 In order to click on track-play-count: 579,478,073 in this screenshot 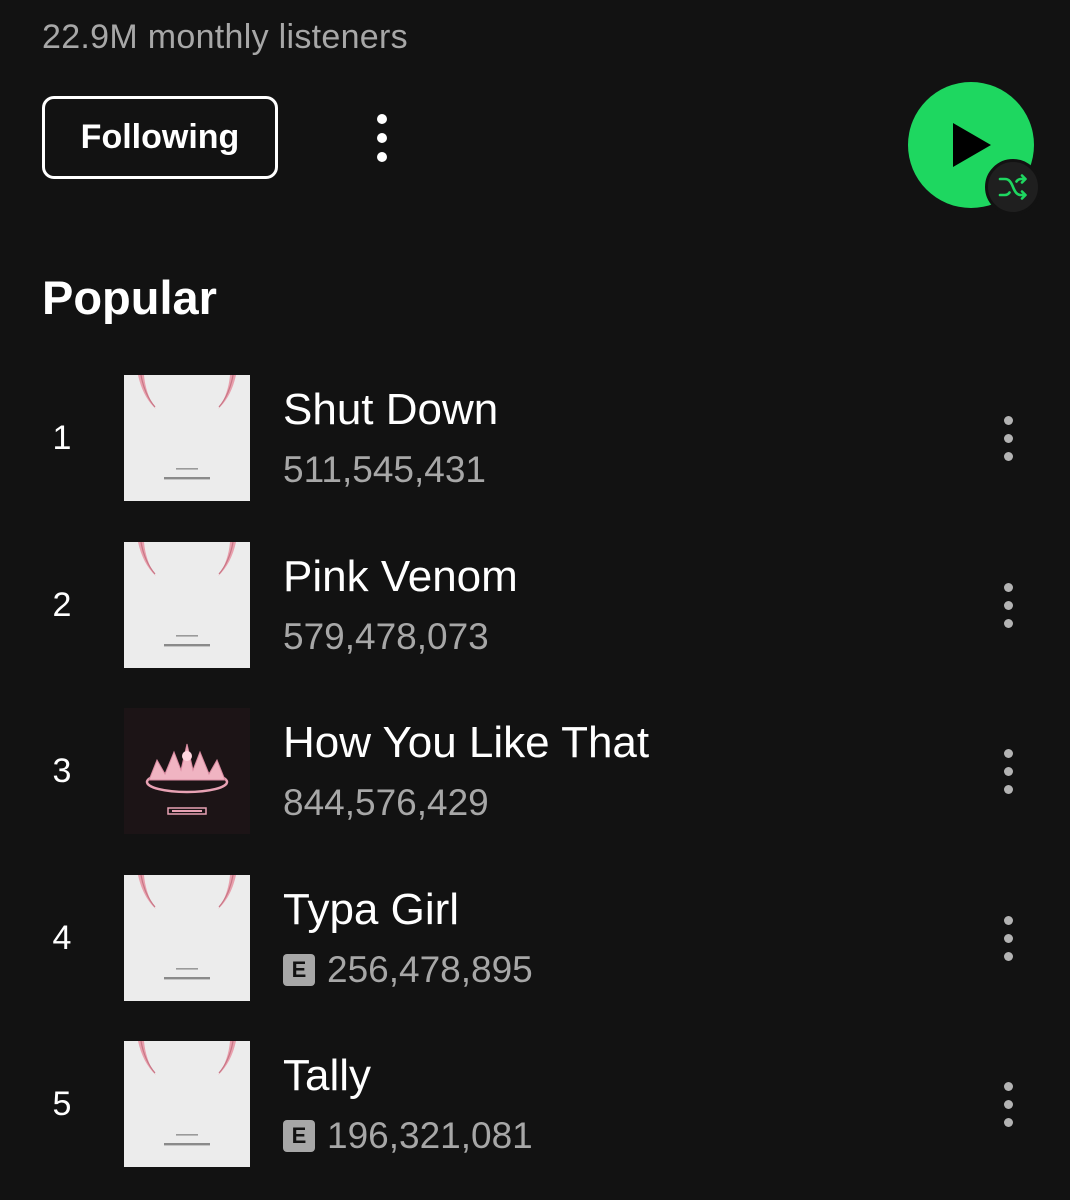, I will do `click(386, 636)`.